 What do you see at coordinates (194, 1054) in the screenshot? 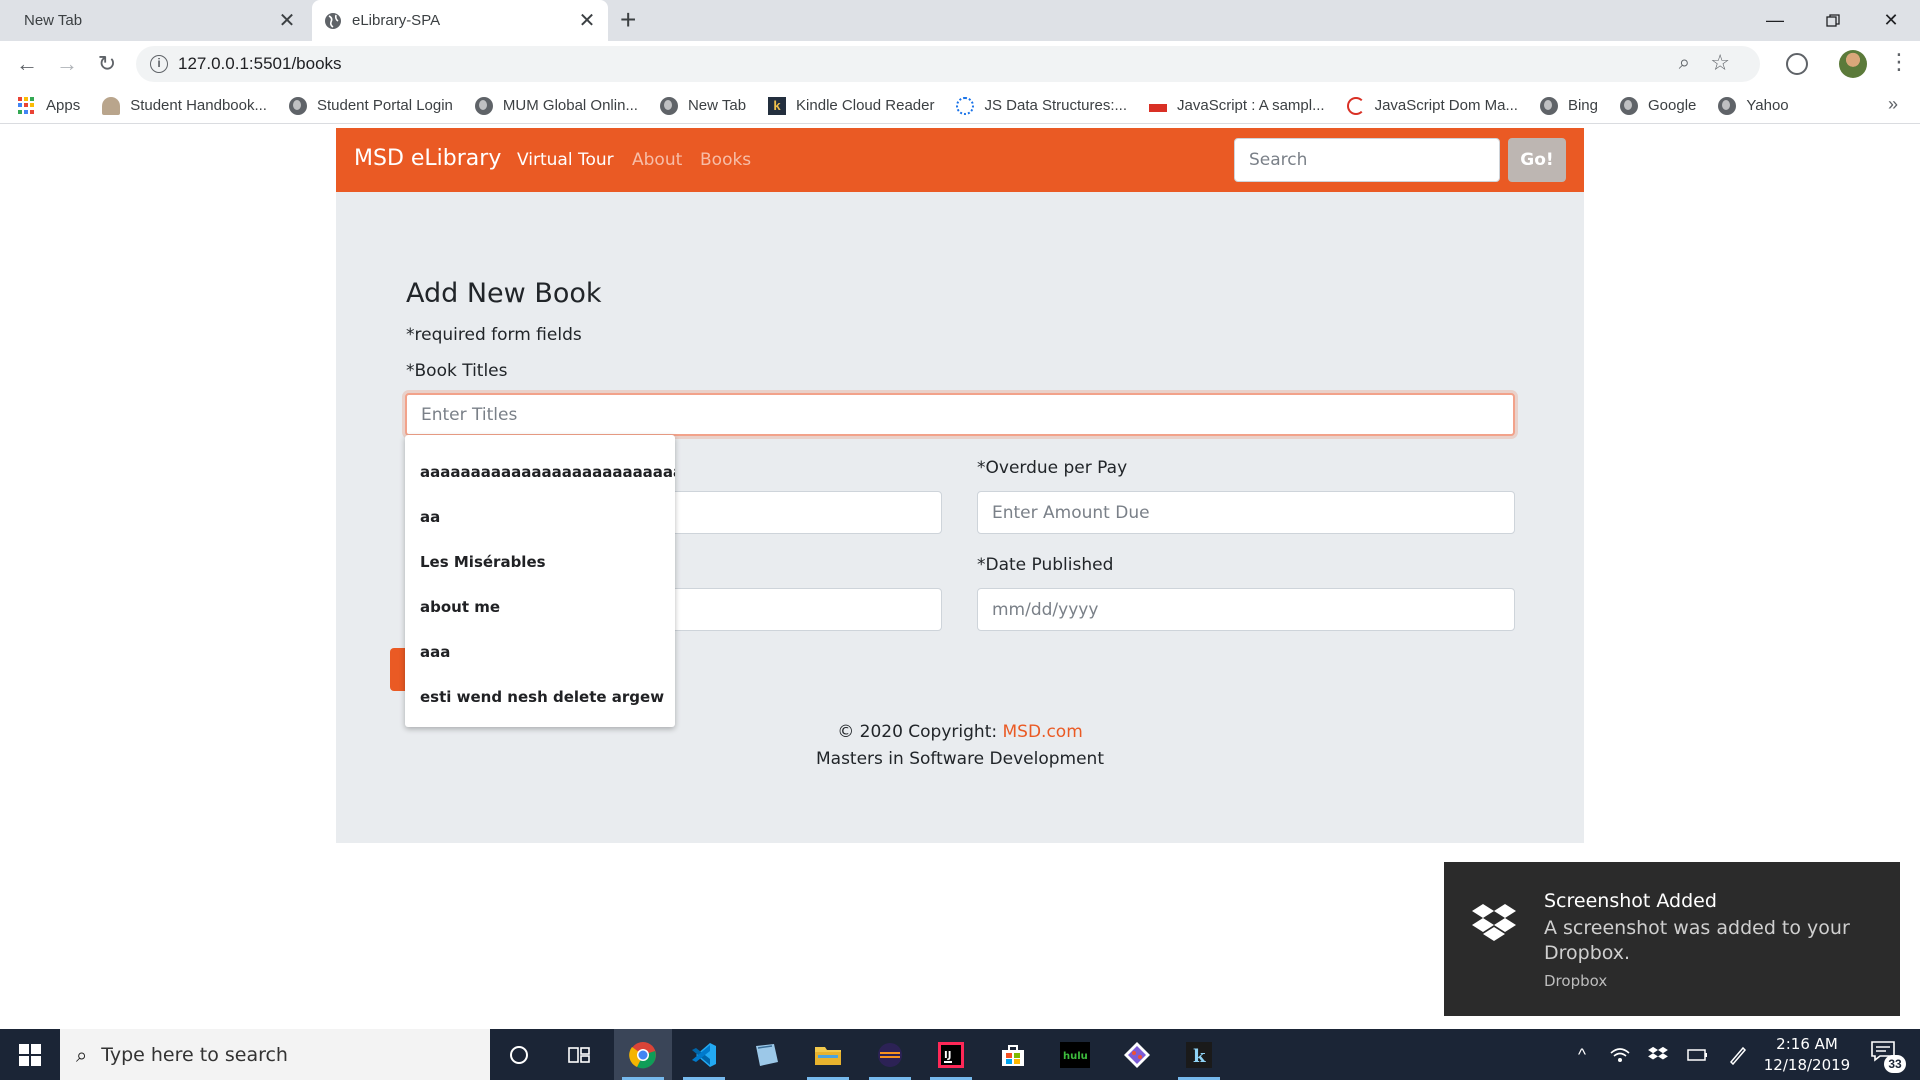
I see `taskbar-search-placeholder: Type here to search` at bounding box center [194, 1054].